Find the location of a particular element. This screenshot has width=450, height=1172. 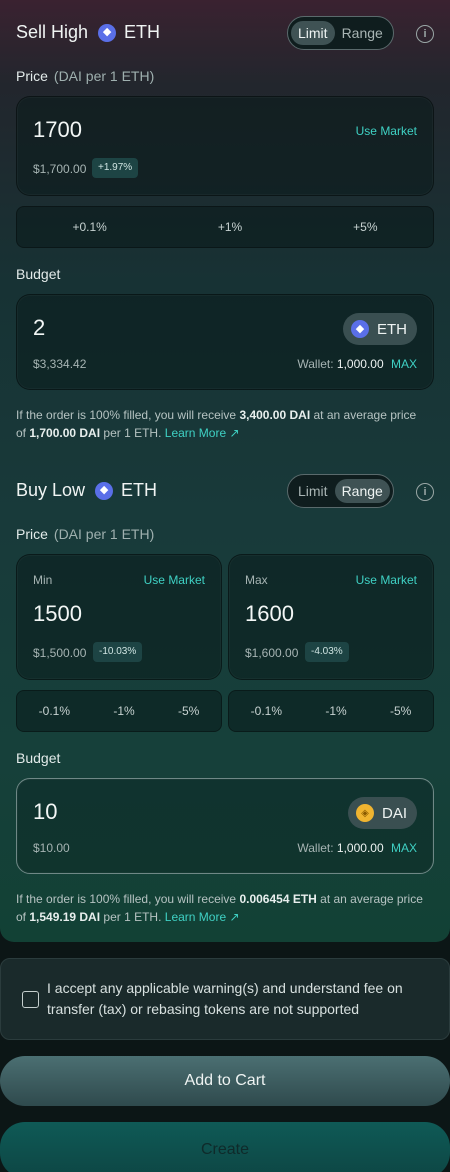

min-price-usd: $1,500.00 is located at coordinates (60, 653).